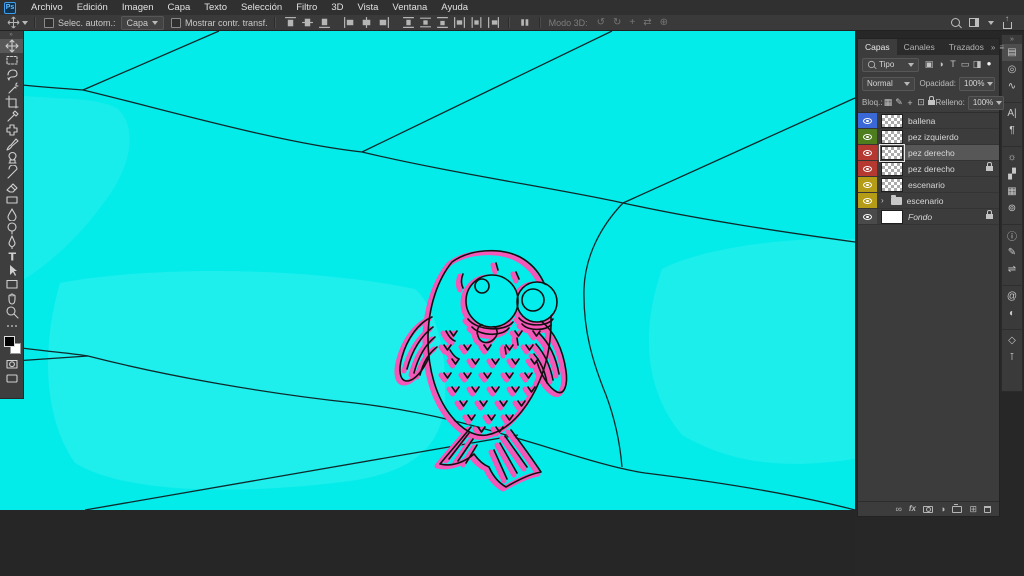  I want to click on fill-field: 100%, so click(985, 102).